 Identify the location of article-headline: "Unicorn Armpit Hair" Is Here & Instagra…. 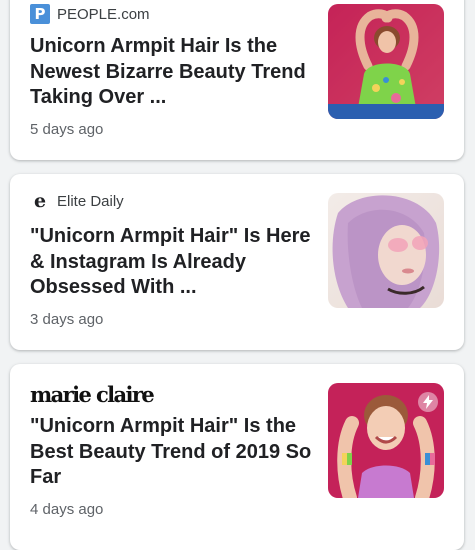
(172, 262).